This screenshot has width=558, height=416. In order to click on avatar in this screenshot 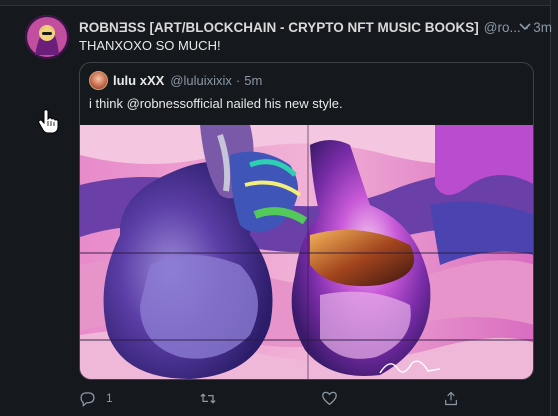, I will do `click(47, 37)`.